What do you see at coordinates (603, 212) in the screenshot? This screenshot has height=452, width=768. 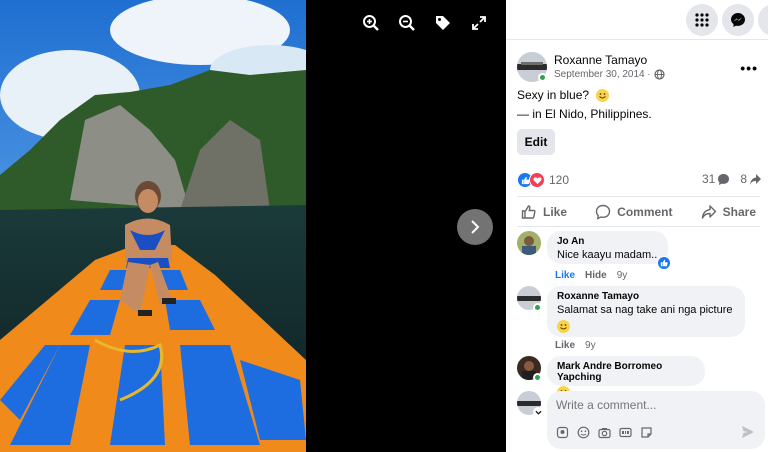 I see `comment-icon` at bounding box center [603, 212].